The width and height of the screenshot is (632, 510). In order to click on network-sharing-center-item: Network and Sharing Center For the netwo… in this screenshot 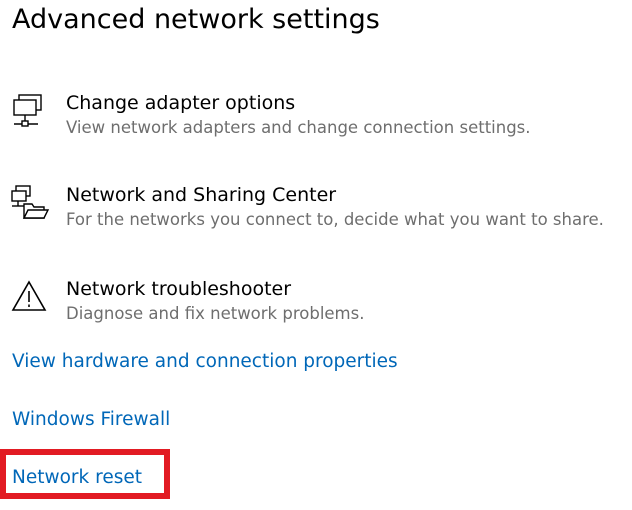, I will do `click(320, 216)`.